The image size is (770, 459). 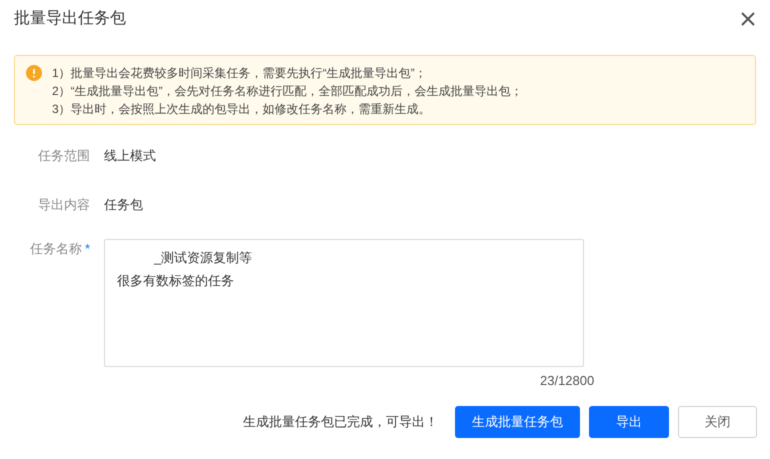 I want to click on notice-line: 1）批量导出会花费较多时间采集任务，需要先执行“生成批量导出包”；, so click(x=240, y=73).